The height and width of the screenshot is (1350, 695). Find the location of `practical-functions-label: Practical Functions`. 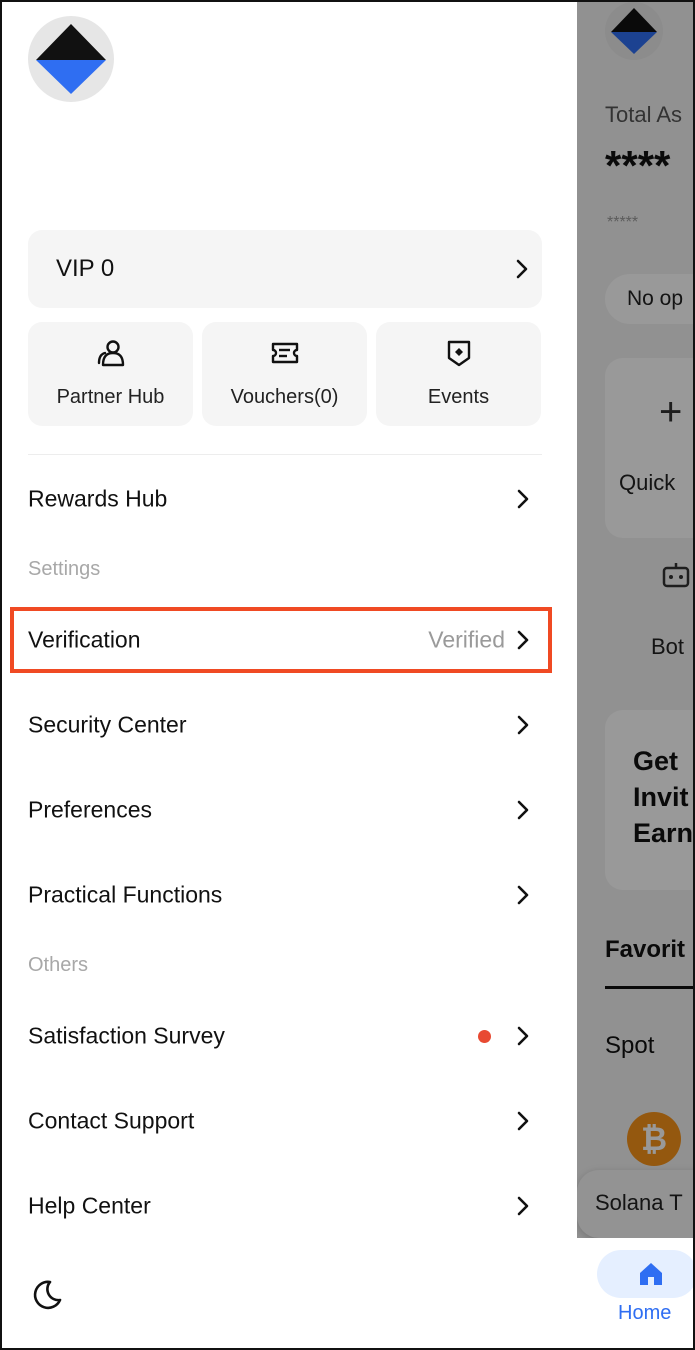

practical-functions-label: Practical Functions is located at coordinates (125, 894).